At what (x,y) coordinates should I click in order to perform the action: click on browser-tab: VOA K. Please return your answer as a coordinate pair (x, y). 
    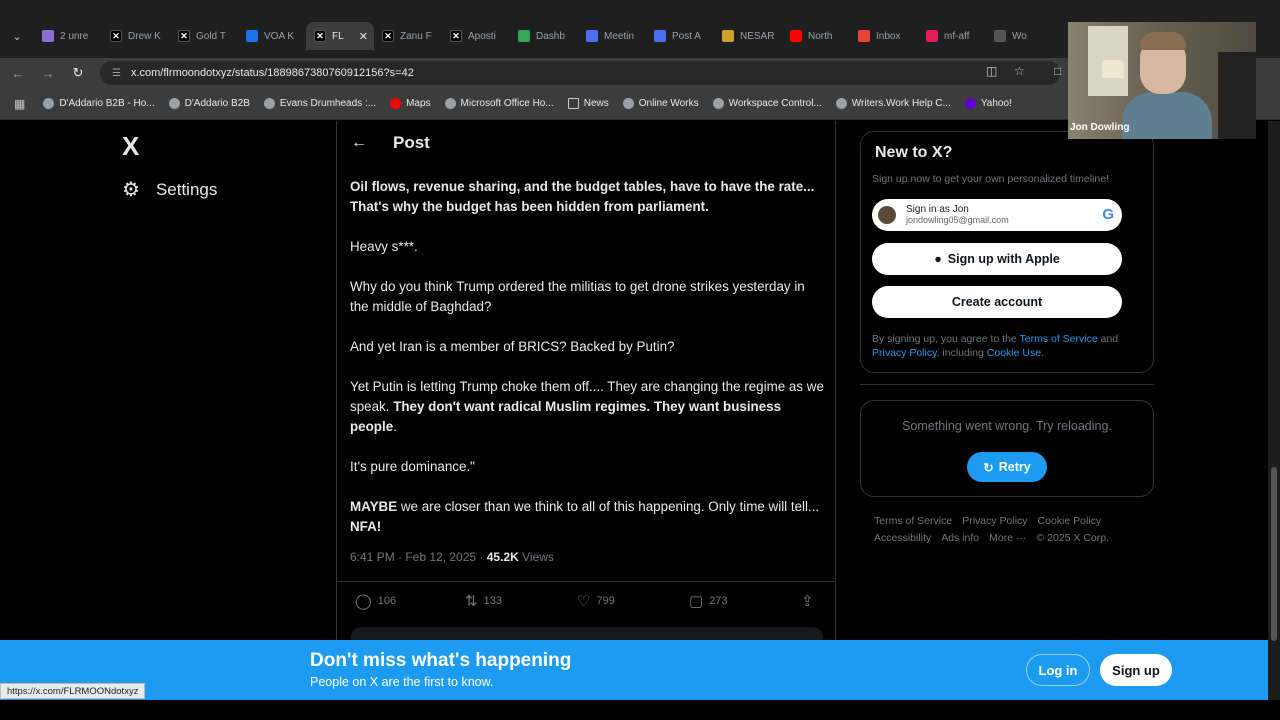
    Looking at the image, I should click on (272, 36).